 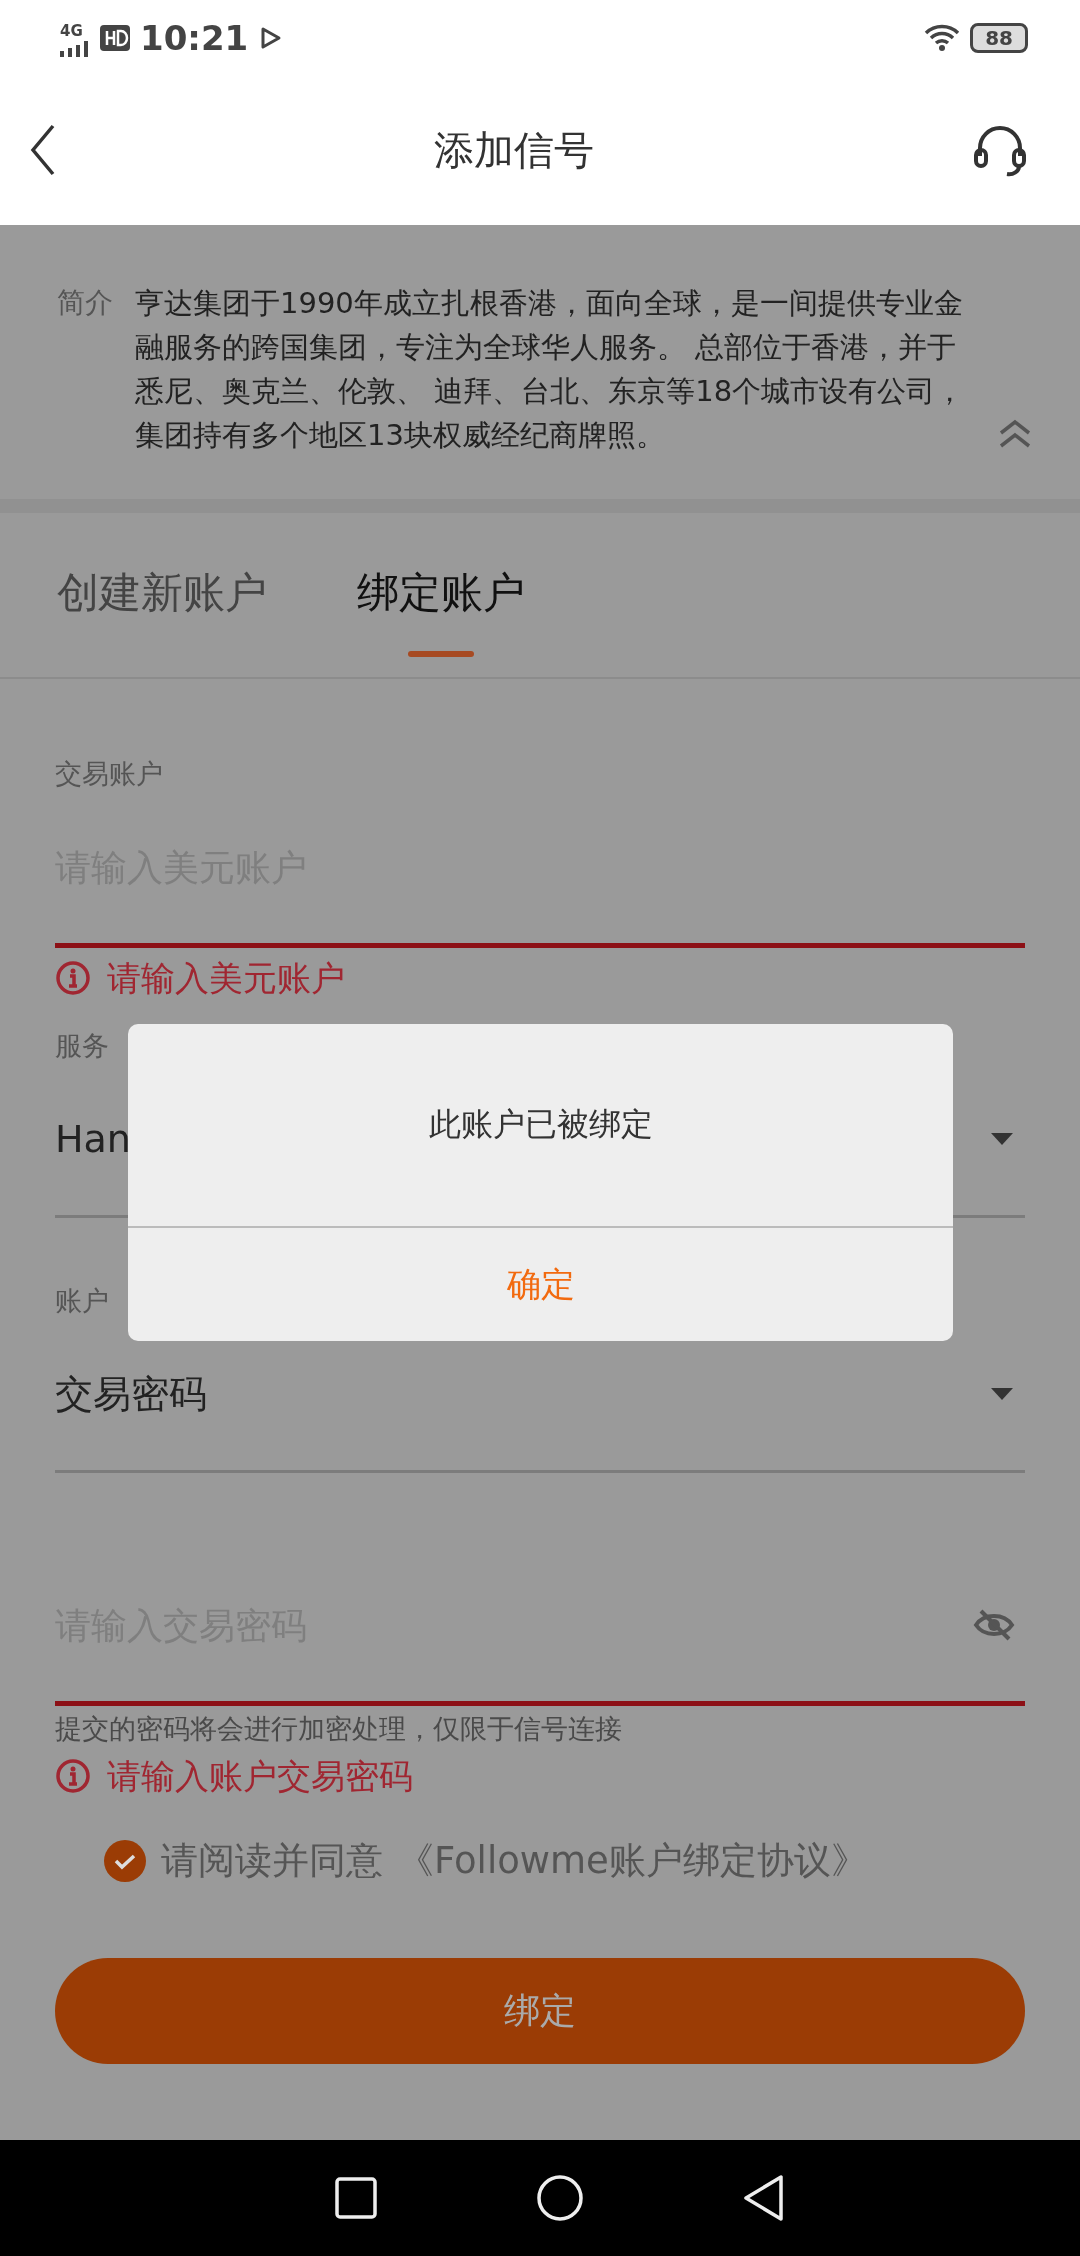 I want to click on bind-button: 绑定, so click(x=540, y=2011).